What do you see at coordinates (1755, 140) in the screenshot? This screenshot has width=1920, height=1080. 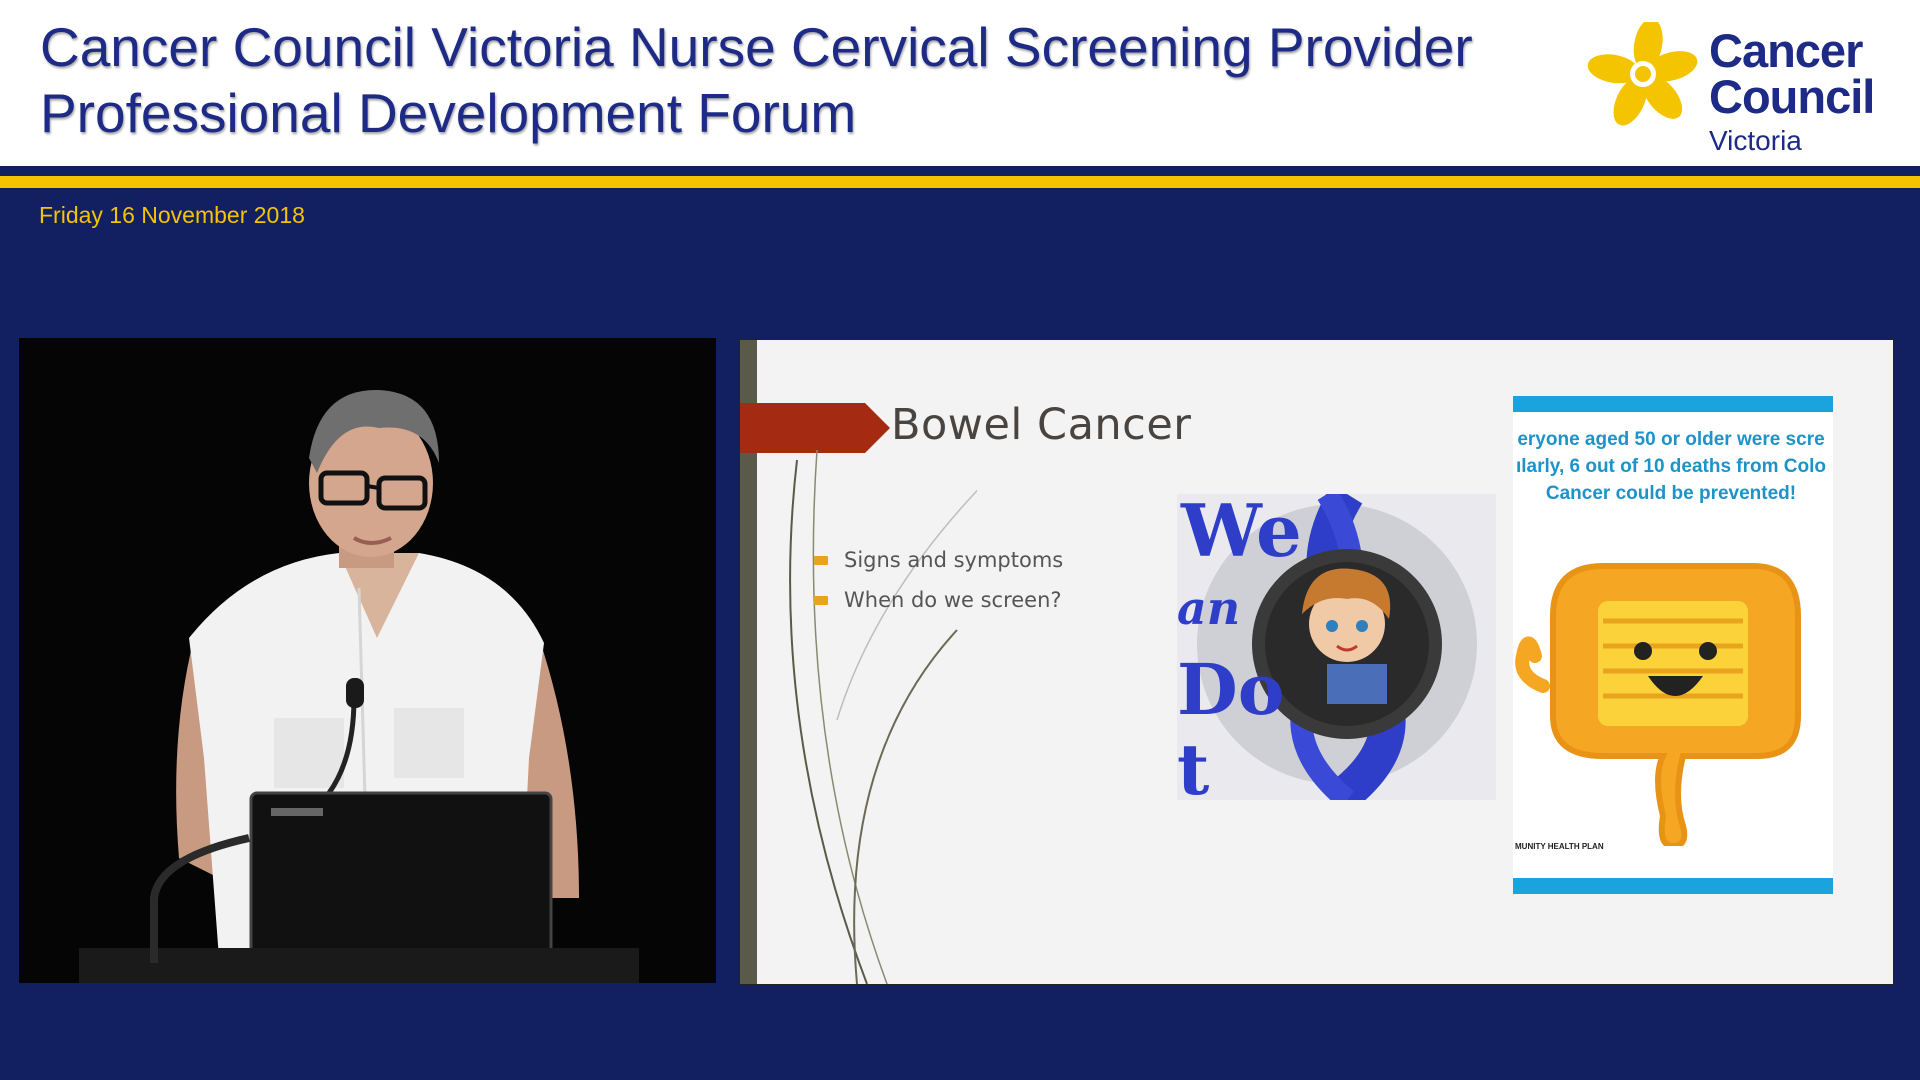 I see `logo-line-3: Victoria` at bounding box center [1755, 140].